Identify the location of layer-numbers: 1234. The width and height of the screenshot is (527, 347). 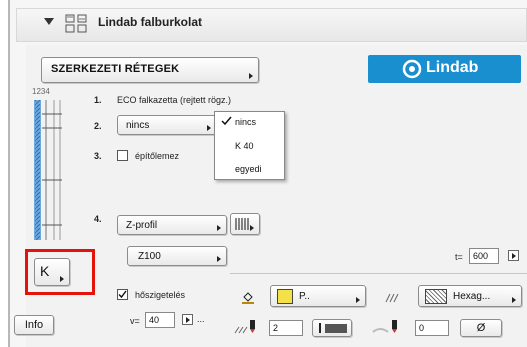
(41, 91).